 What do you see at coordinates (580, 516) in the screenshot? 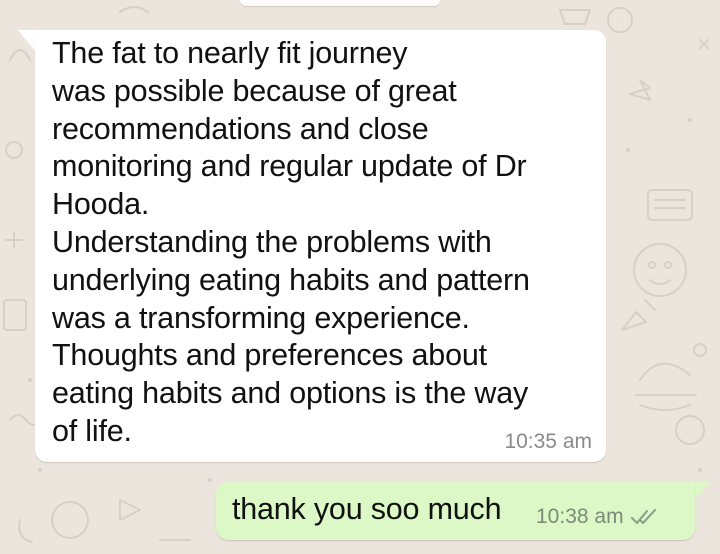
I see `outgoing-message-time: 10:38 am` at bounding box center [580, 516].